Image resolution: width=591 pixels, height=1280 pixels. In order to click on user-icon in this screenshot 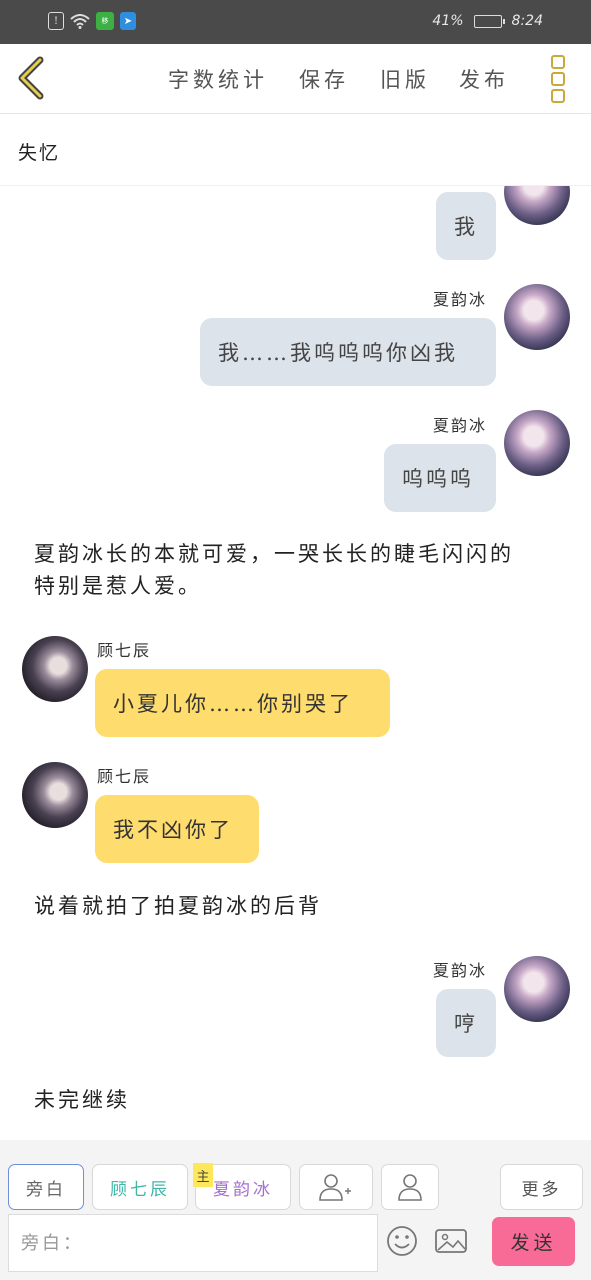, I will do `click(410, 1187)`.